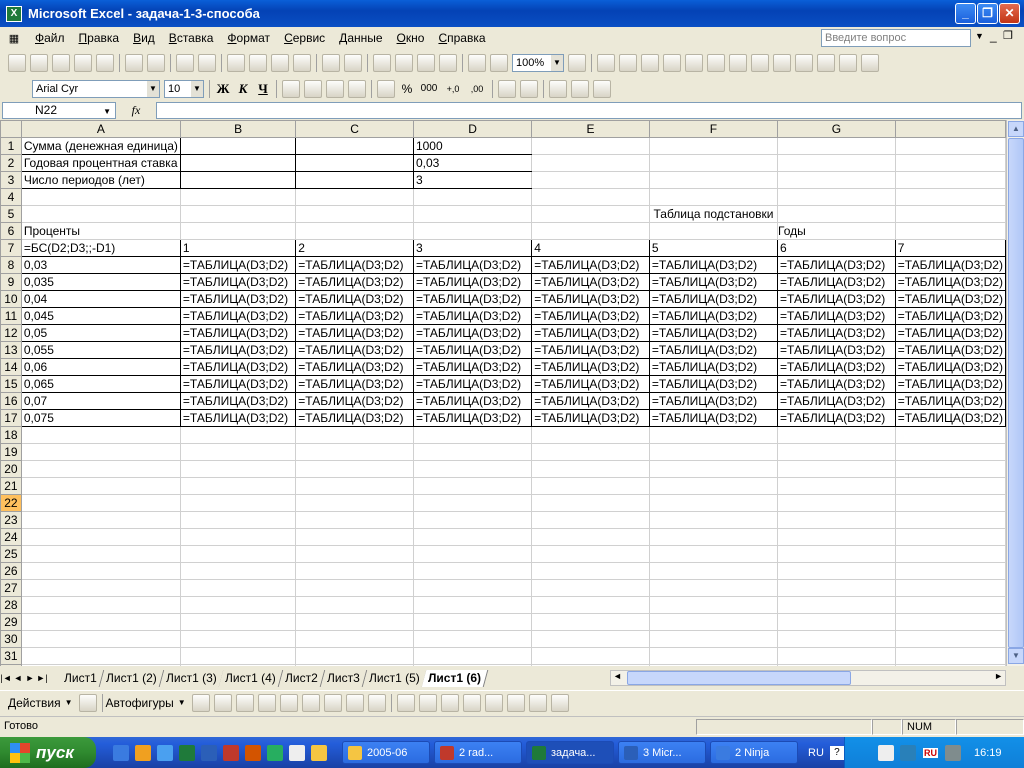 This screenshot has width=1024, height=768. I want to click on paste-icon, so click(280, 63).